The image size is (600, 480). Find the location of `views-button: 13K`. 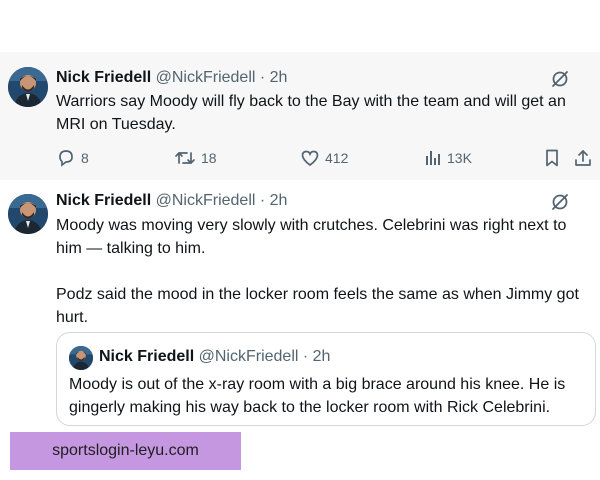

views-button: 13K is located at coordinates (448, 158).